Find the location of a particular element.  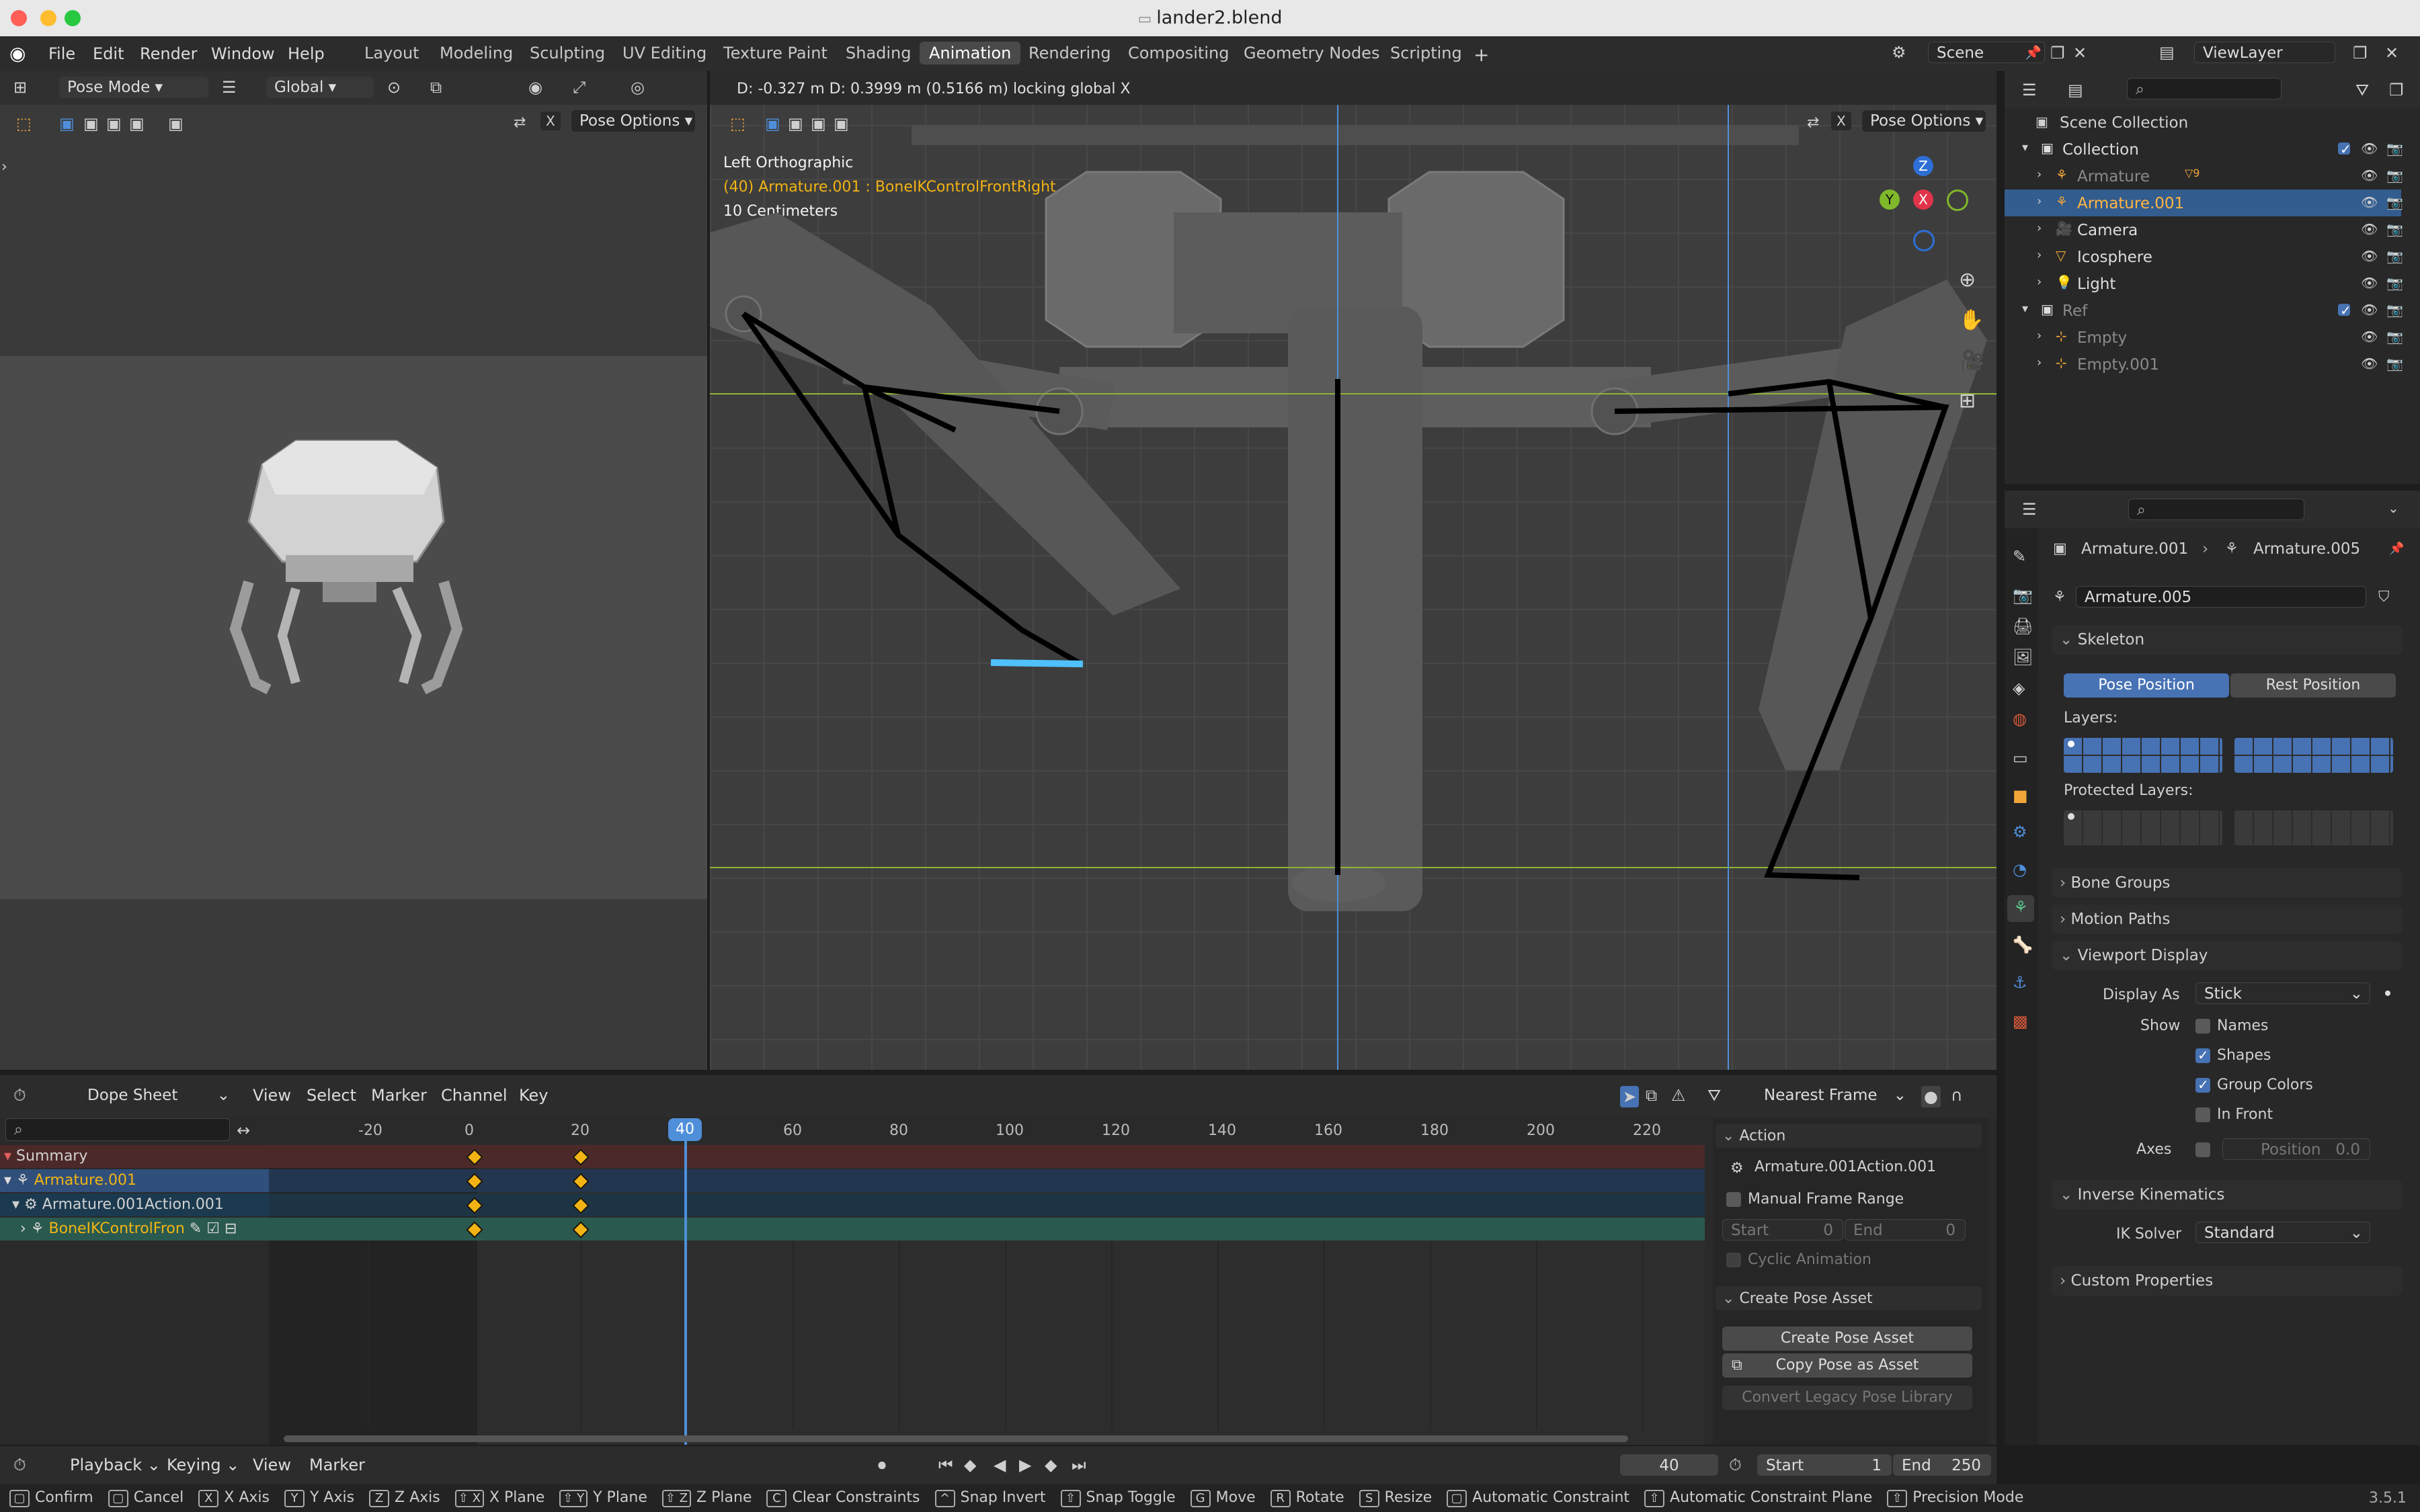

physics-tab-icon: ◔ is located at coordinates (2020, 870).